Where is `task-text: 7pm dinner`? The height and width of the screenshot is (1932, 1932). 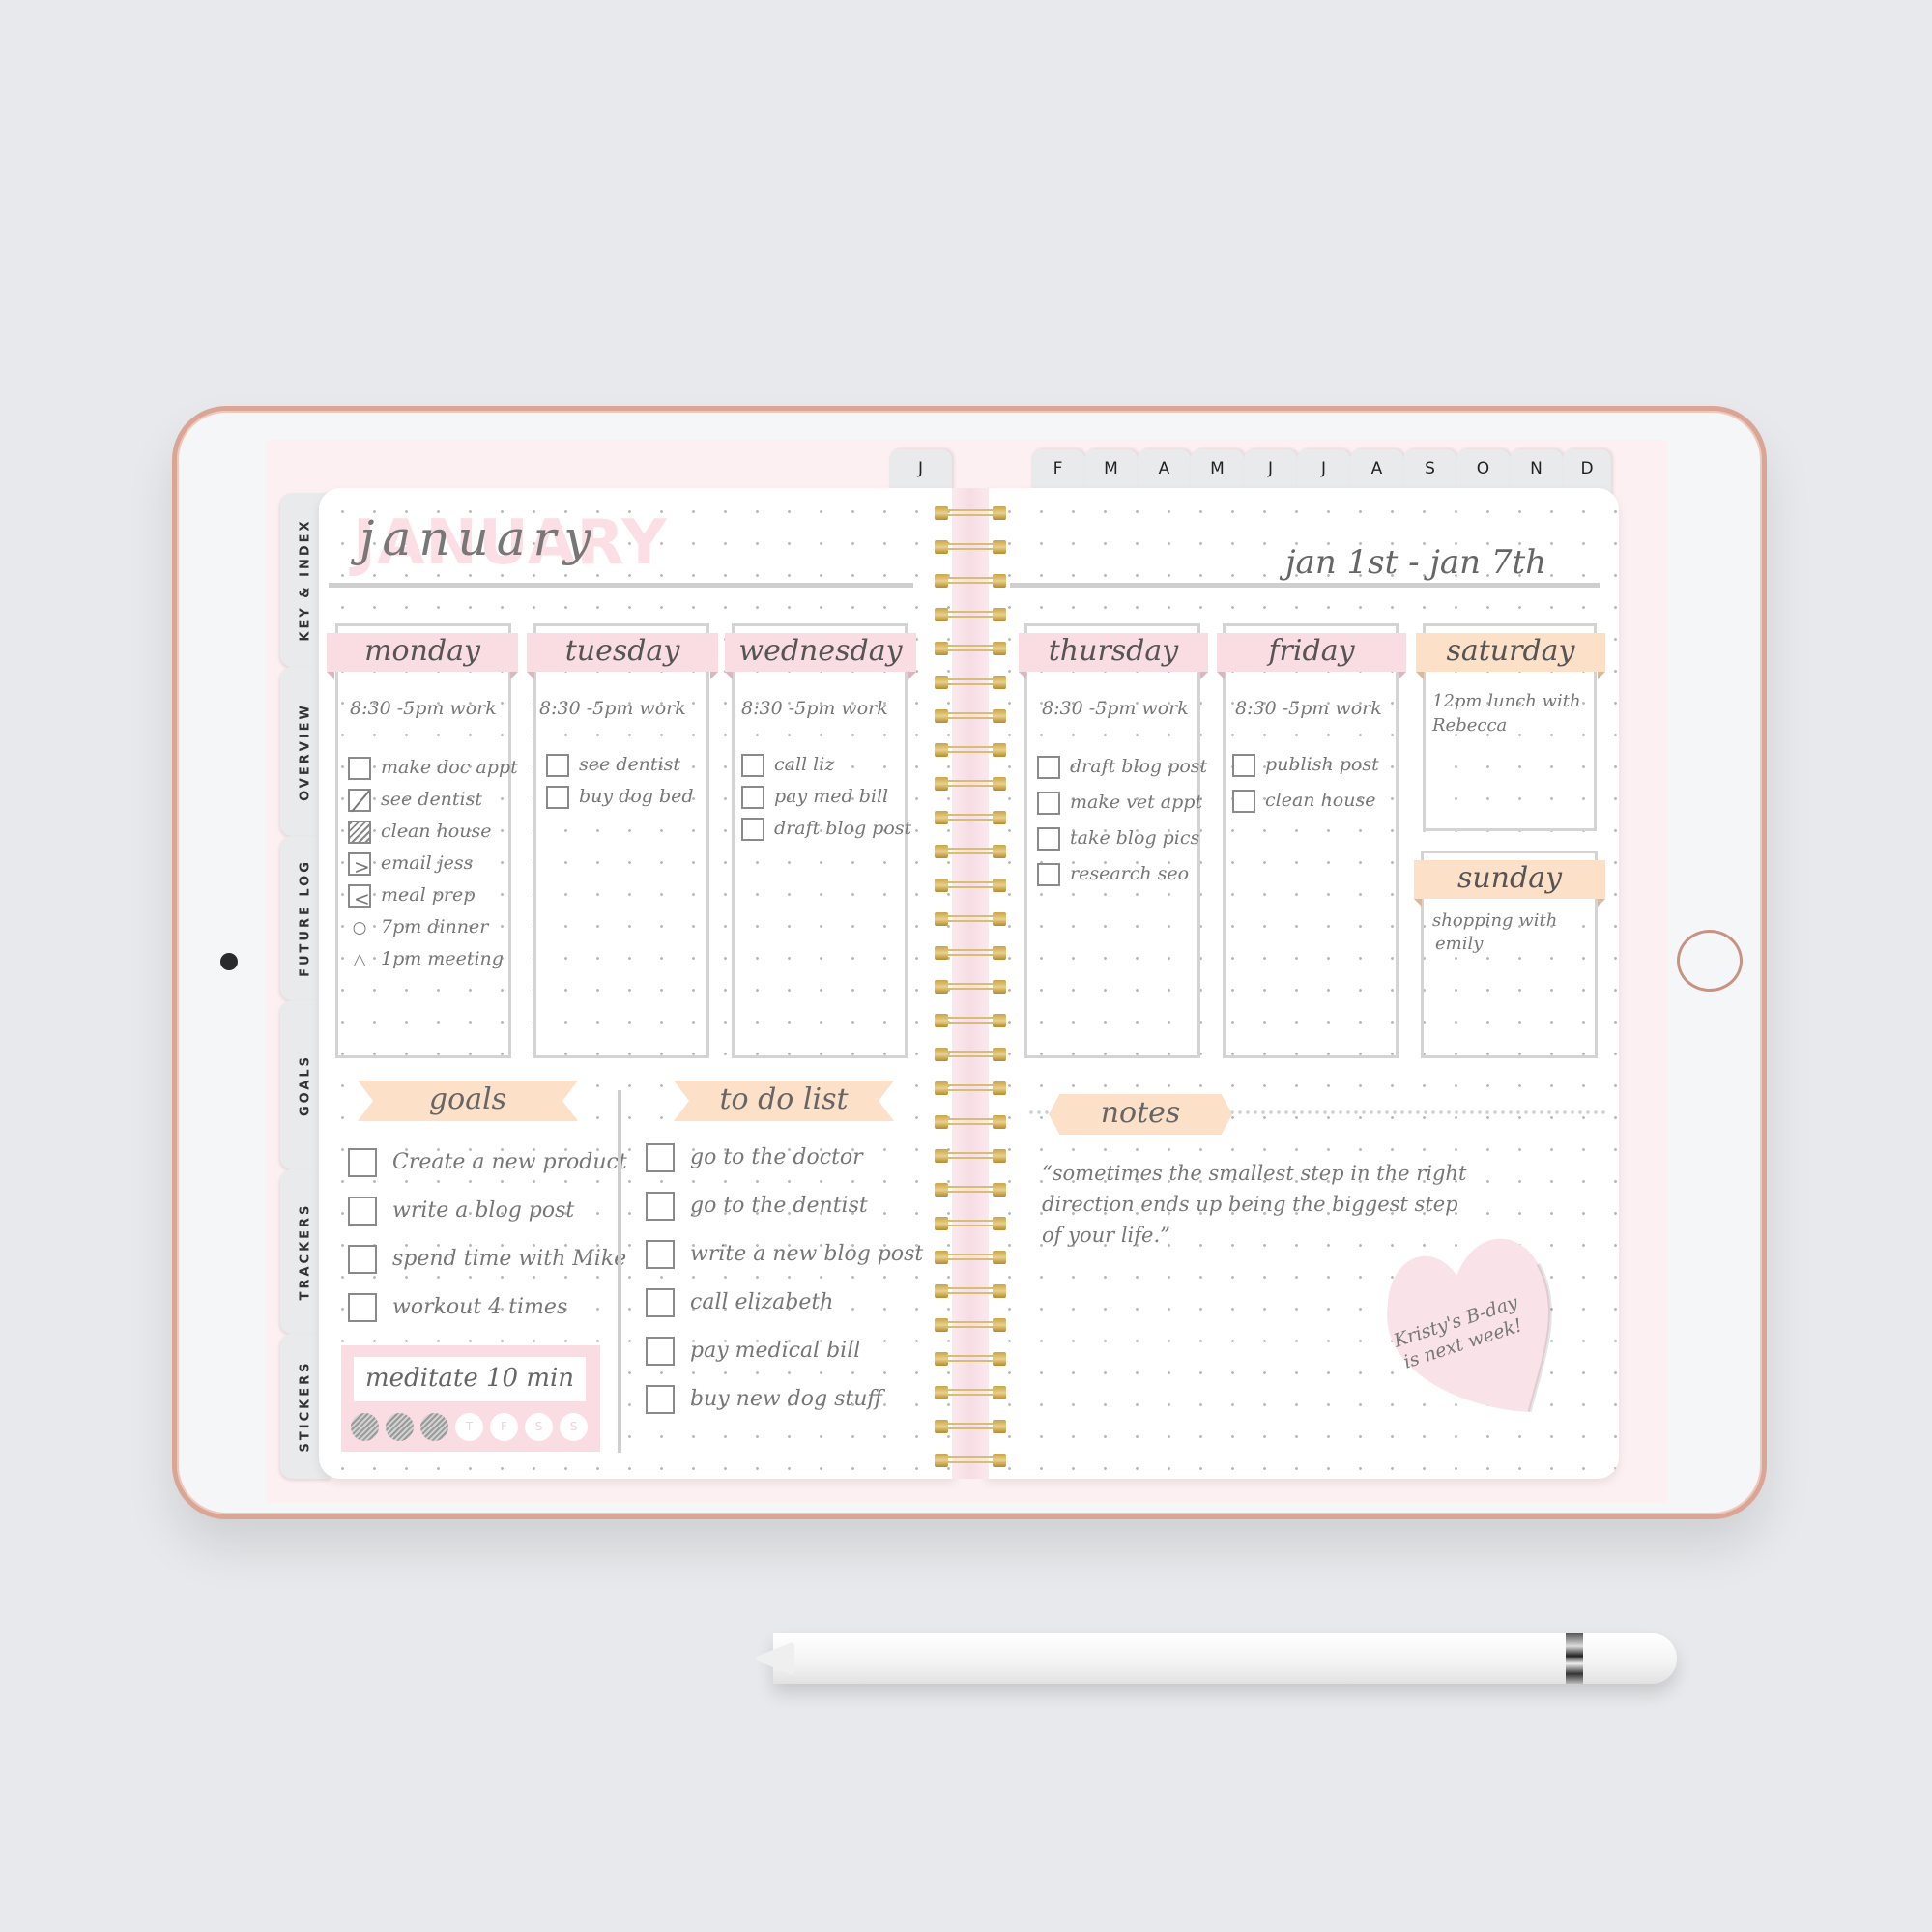
task-text: 7pm dinner is located at coordinates (435, 926).